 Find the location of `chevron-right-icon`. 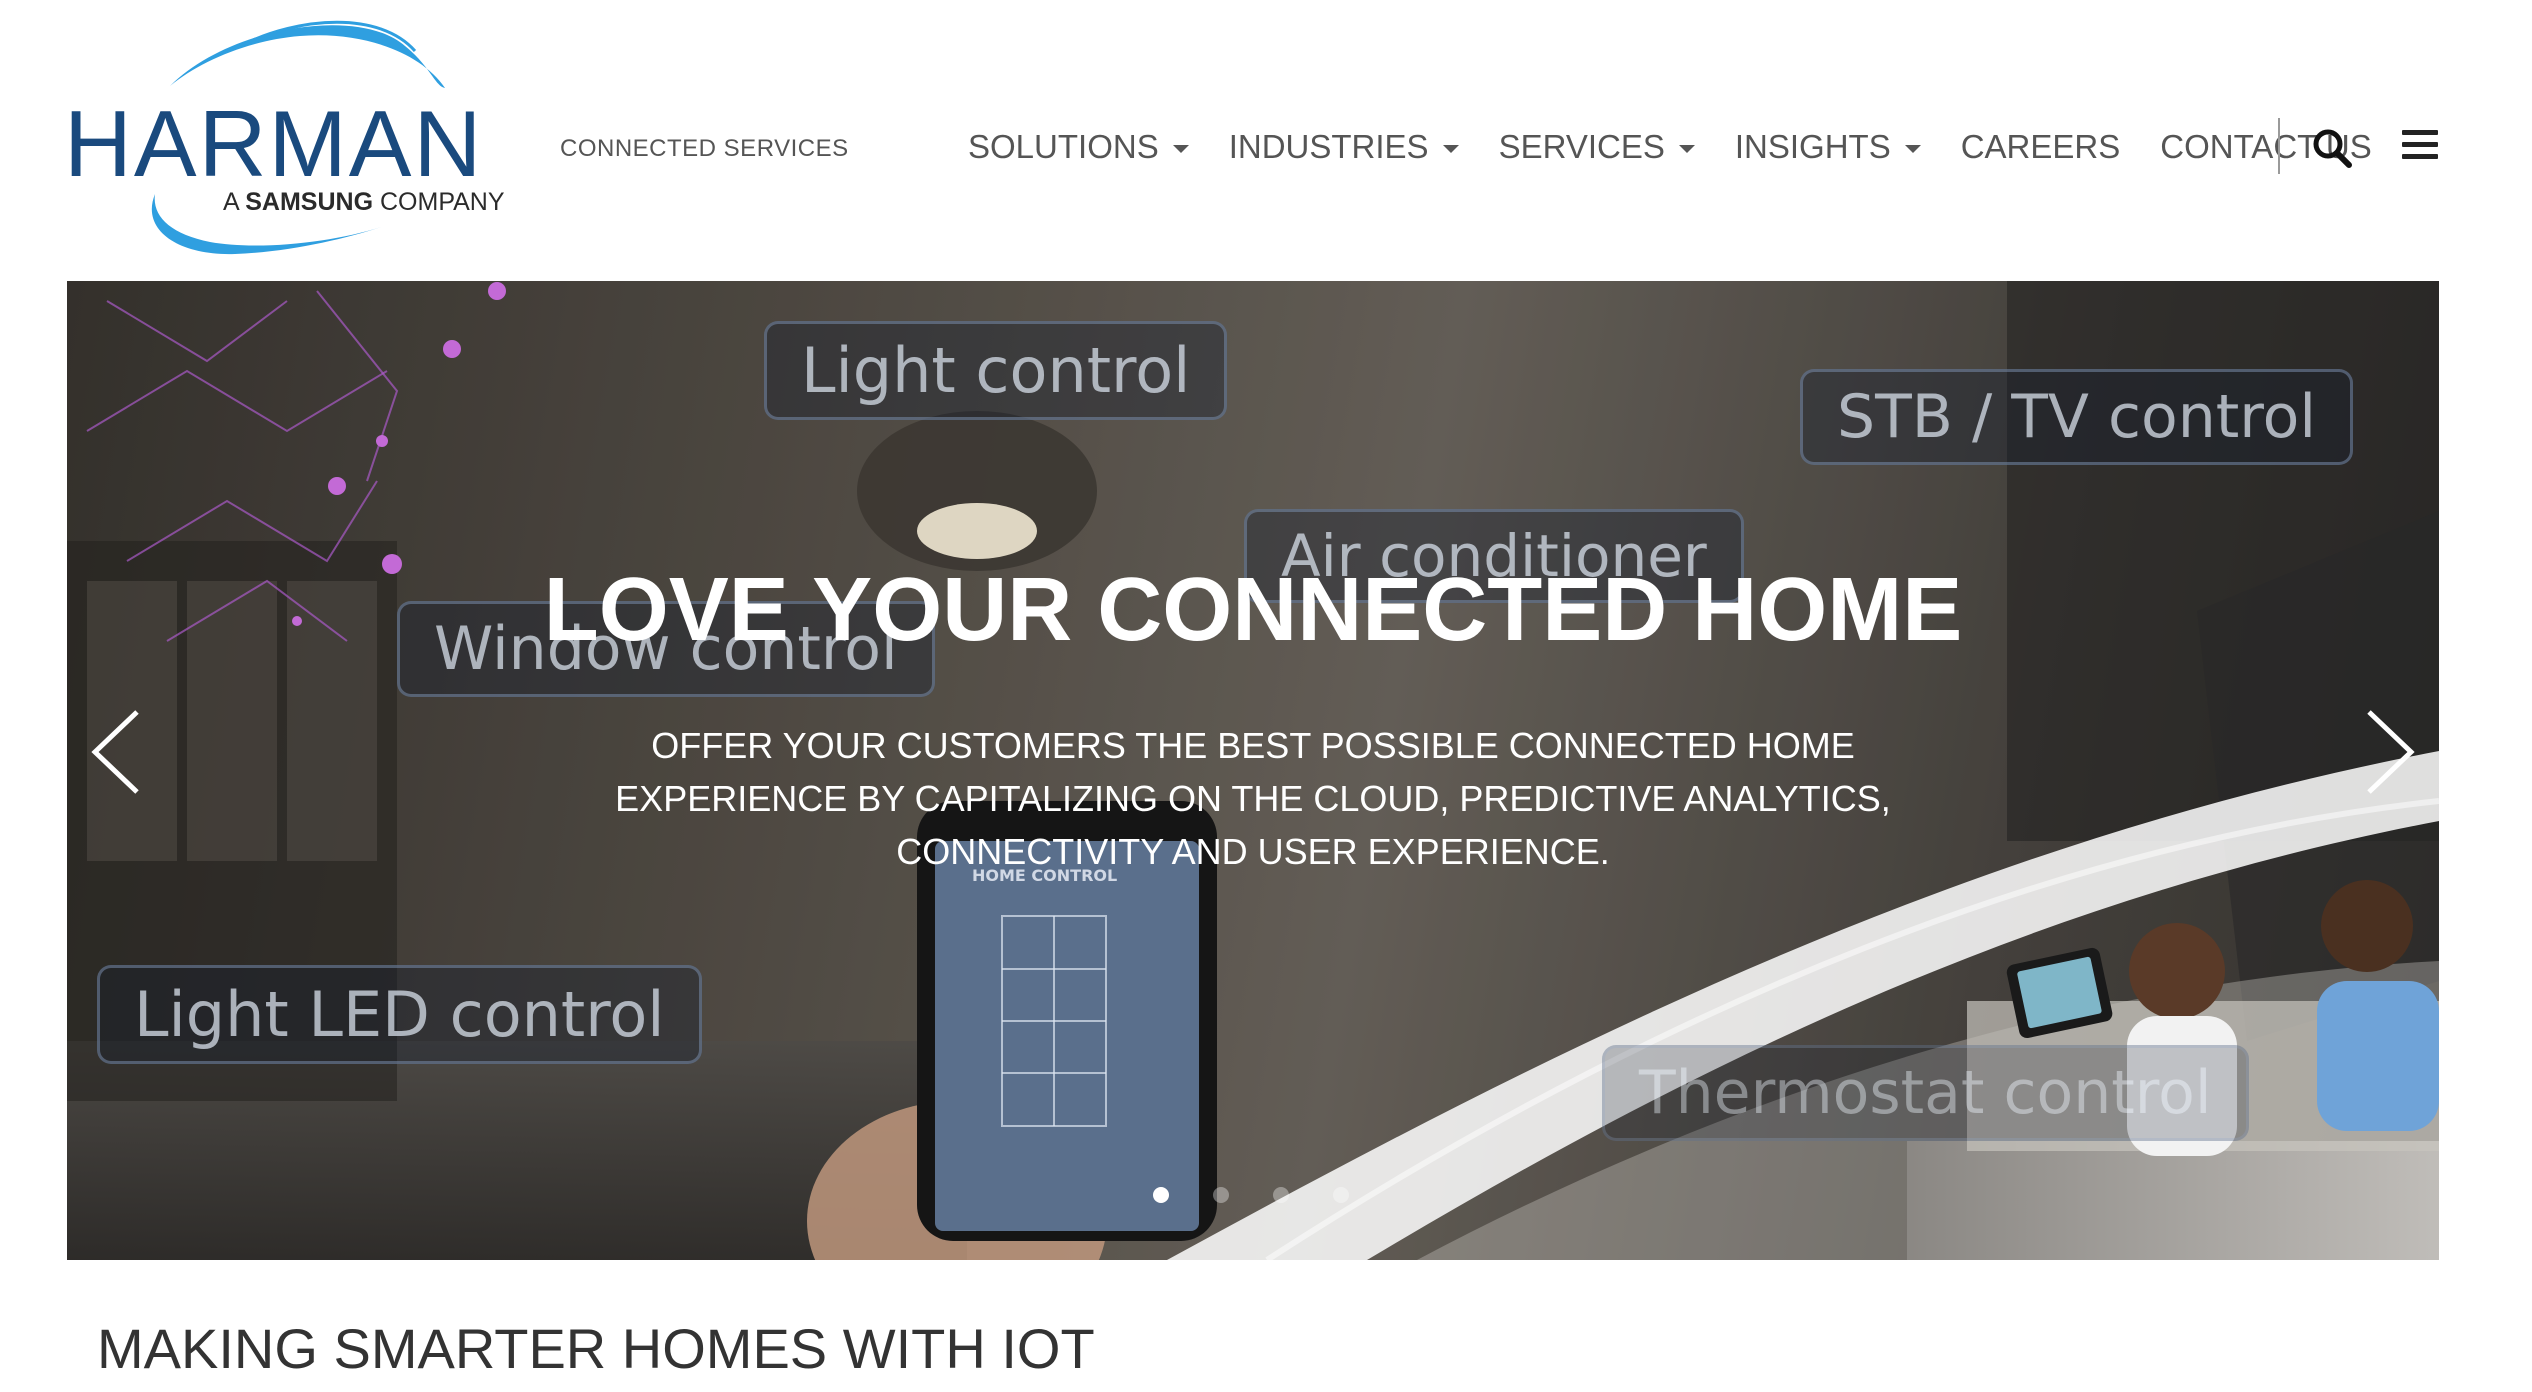

chevron-right-icon is located at coordinates (2391, 752).